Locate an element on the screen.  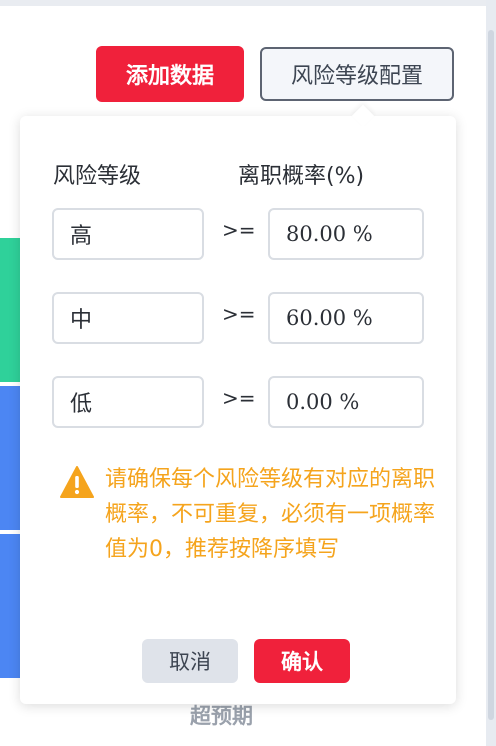
risk-row-low: 低 >= 0.00 % is located at coordinates (238, 404).